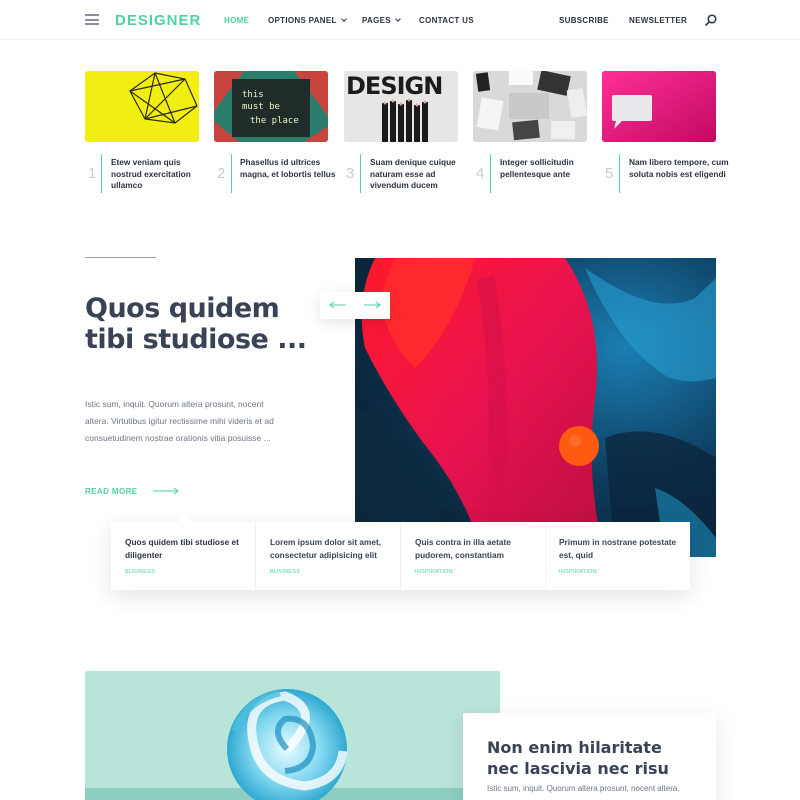 The height and width of the screenshot is (800, 800). Describe the element at coordinates (658, 20) in the screenshot. I see `nav-newsletter: NEWSLETTER` at that location.